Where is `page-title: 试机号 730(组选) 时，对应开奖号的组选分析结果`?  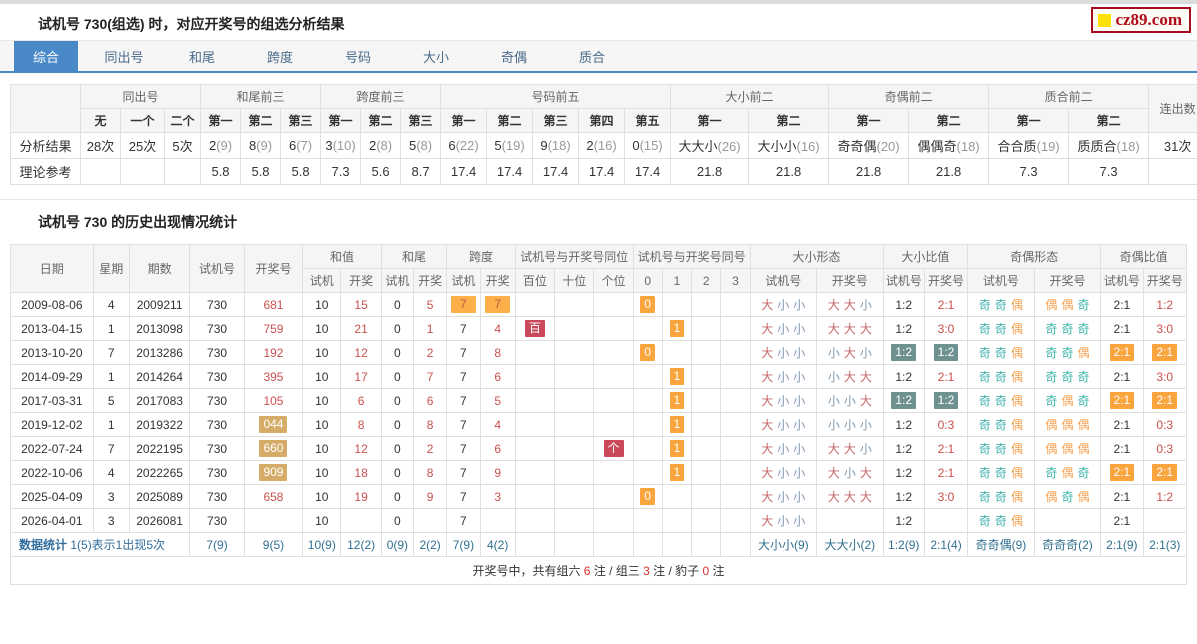 page-title: 试机号 730(组选) 时，对应开奖号的组选分析结果 is located at coordinates (191, 24).